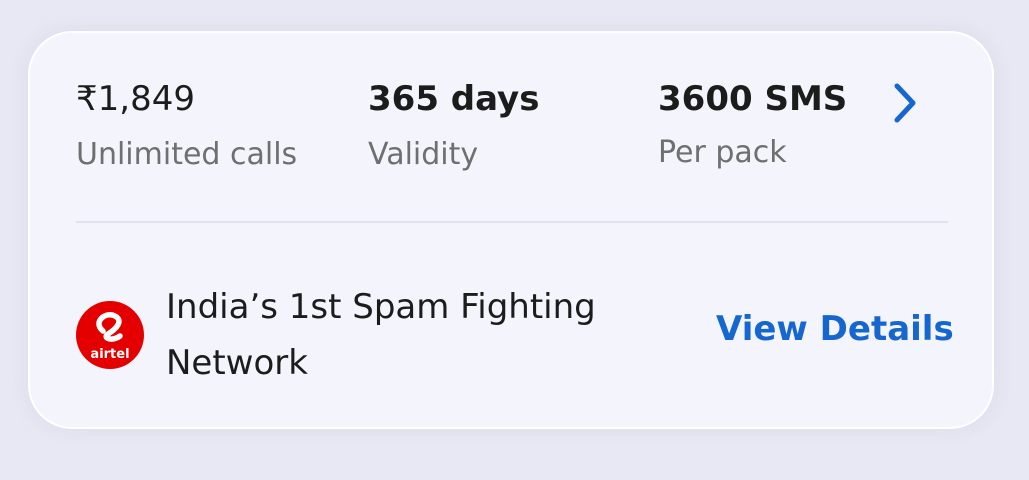 Image resolution: width=1029 pixels, height=480 pixels. What do you see at coordinates (110, 335) in the screenshot?
I see `airtel-logo: airtel` at bounding box center [110, 335].